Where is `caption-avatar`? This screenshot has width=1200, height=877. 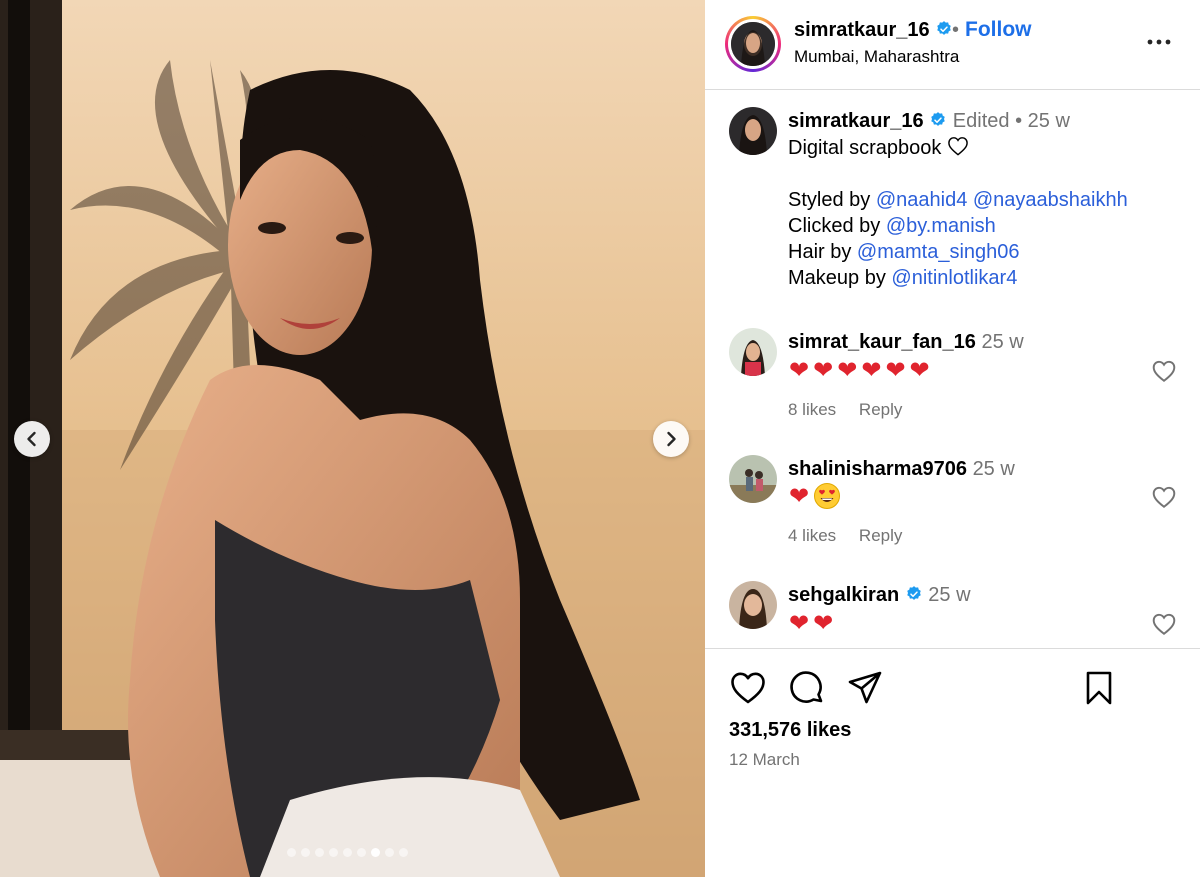
caption-avatar is located at coordinates (753, 131).